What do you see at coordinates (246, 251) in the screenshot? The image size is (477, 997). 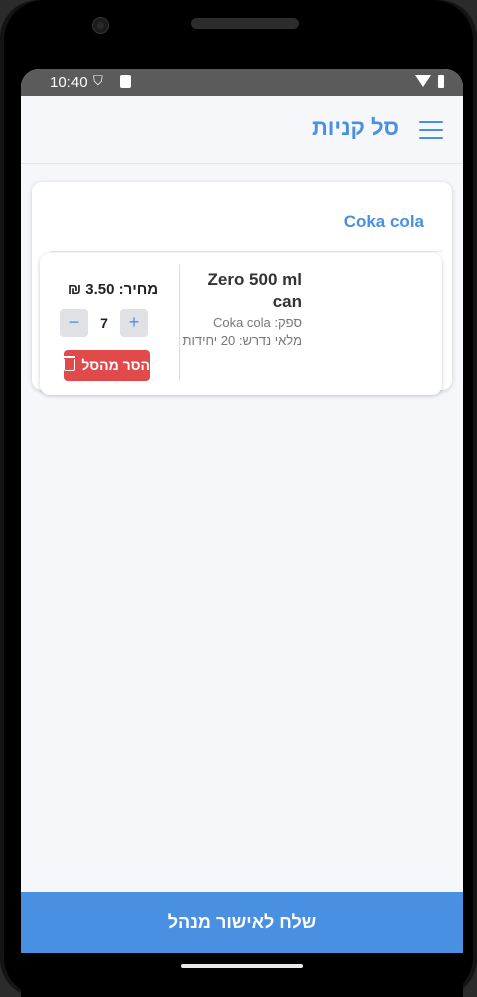 I see `divider` at bounding box center [246, 251].